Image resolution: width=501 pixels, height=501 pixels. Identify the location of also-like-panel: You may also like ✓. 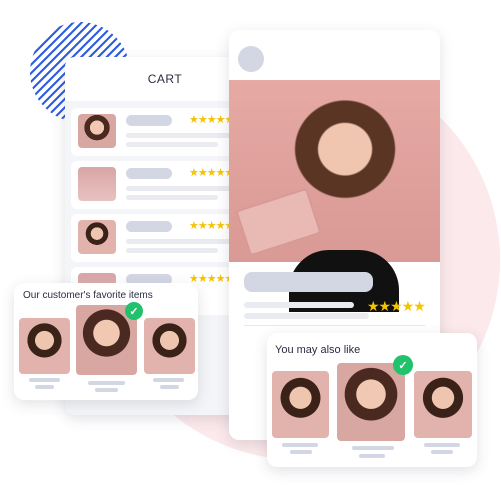
(372, 400).